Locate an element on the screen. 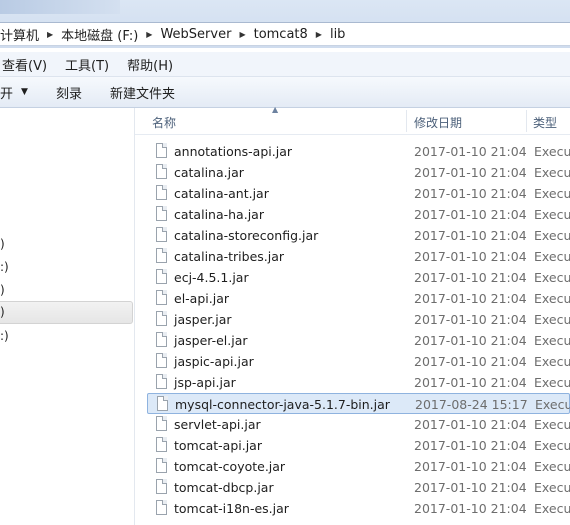 The width and height of the screenshot is (570, 525). file-name: tomcat-coyote.jar is located at coordinates (230, 466).